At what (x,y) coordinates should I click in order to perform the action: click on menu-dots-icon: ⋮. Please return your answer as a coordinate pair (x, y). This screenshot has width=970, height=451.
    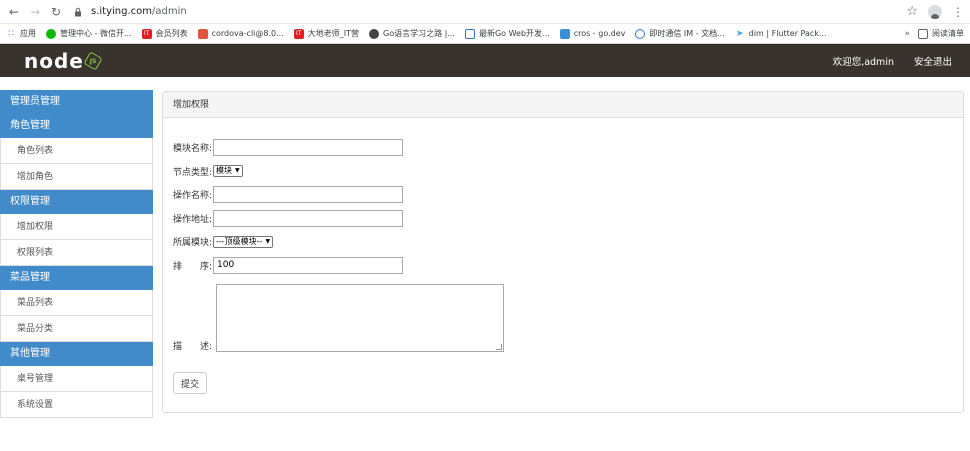
    Looking at the image, I should click on (958, 12).